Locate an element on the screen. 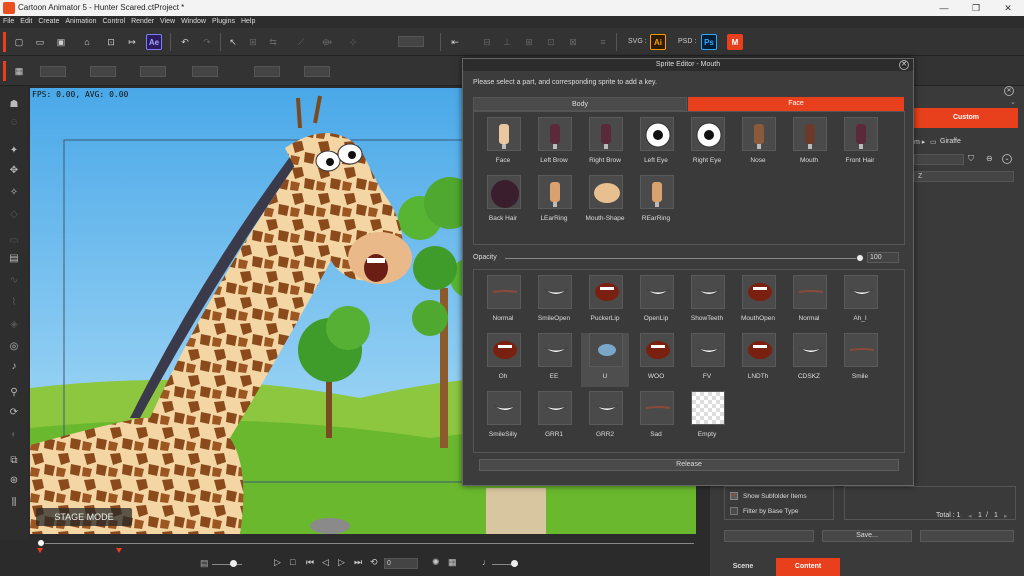 The height and width of the screenshot is (576, 1024). maximize-button: ❐ is located at coordinates (976, 8).